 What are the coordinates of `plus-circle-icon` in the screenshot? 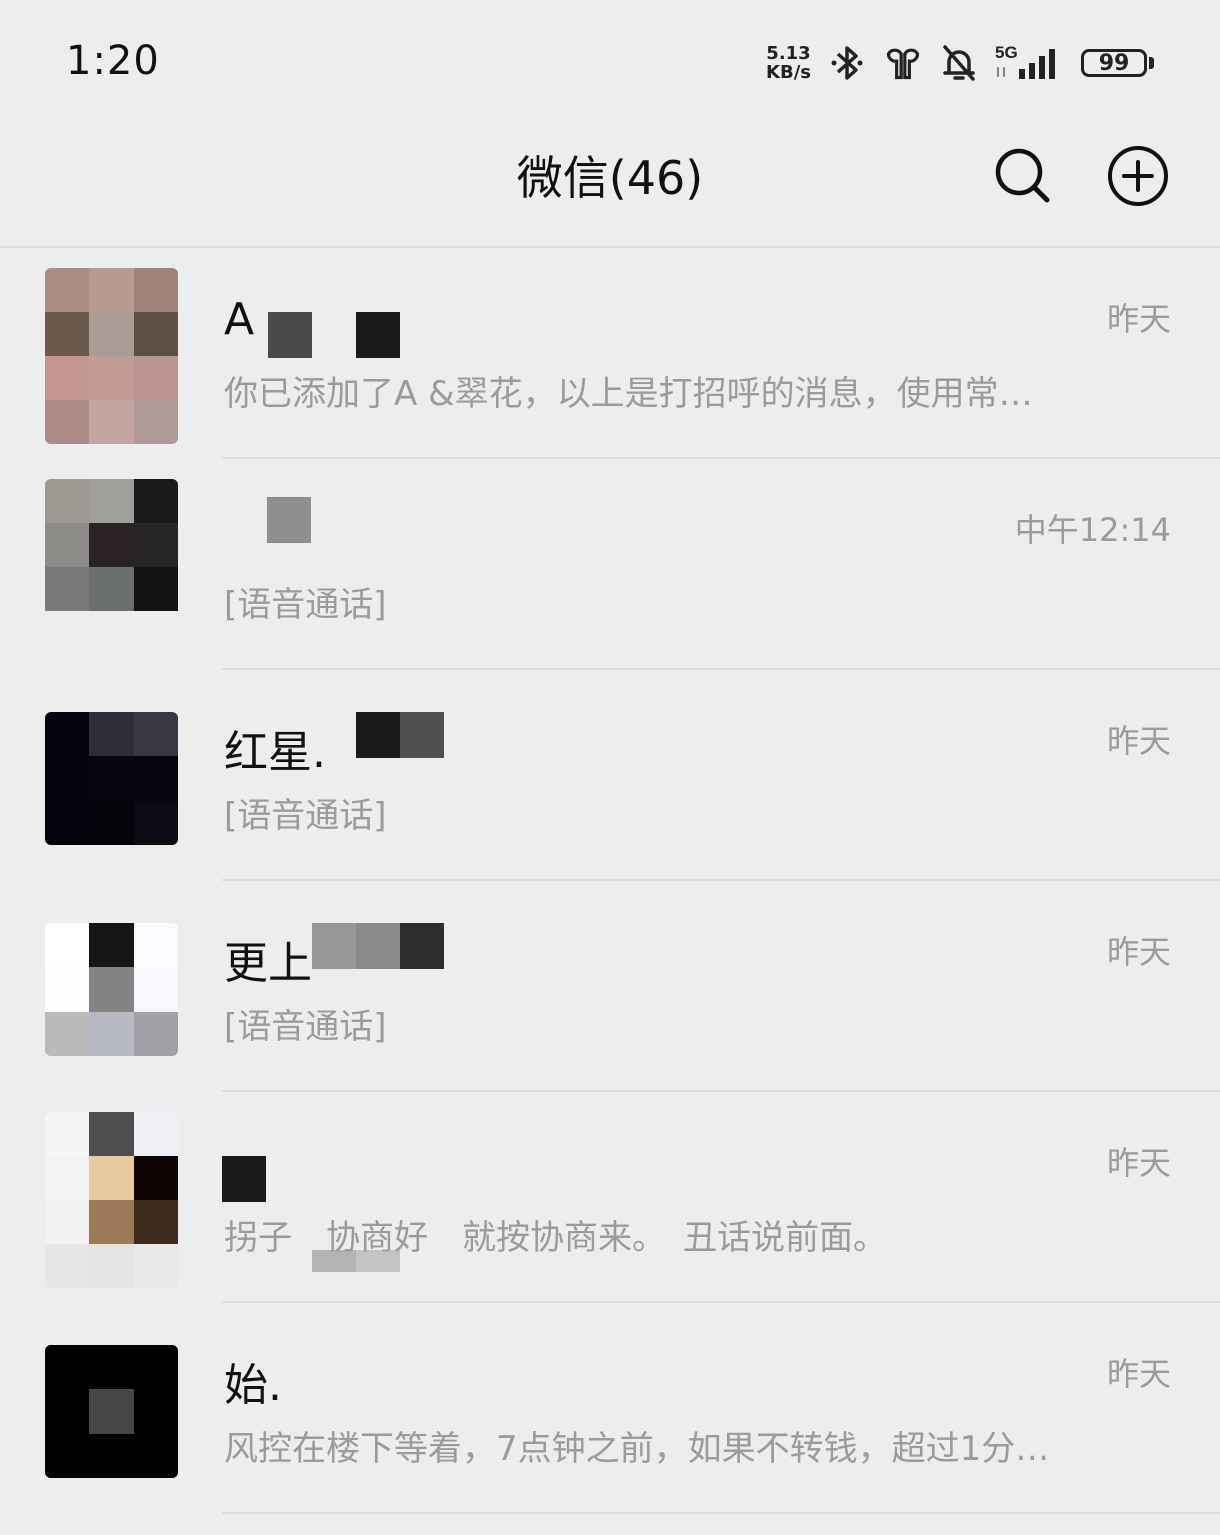 It's located at (1138, 176).